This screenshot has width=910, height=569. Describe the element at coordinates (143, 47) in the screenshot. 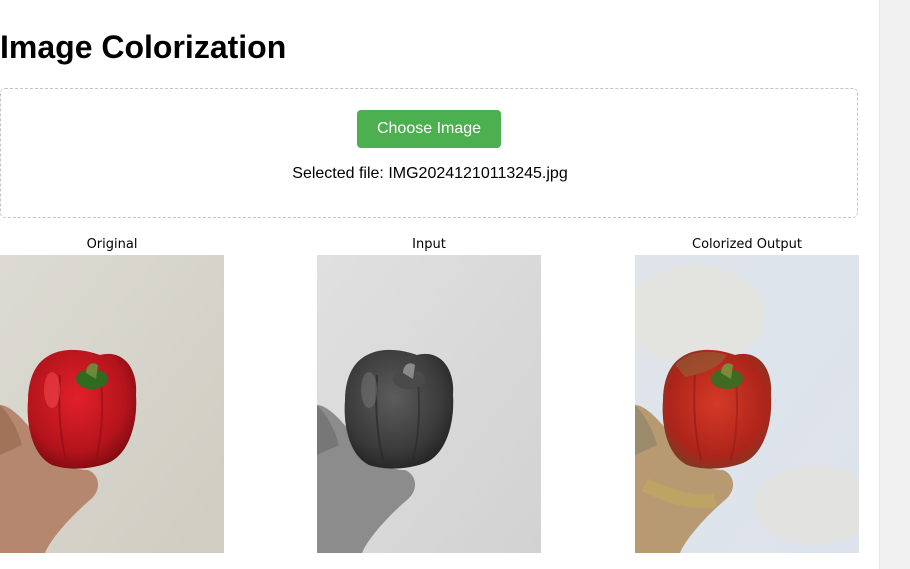

I see `page-title: Image Colorization` at that location.